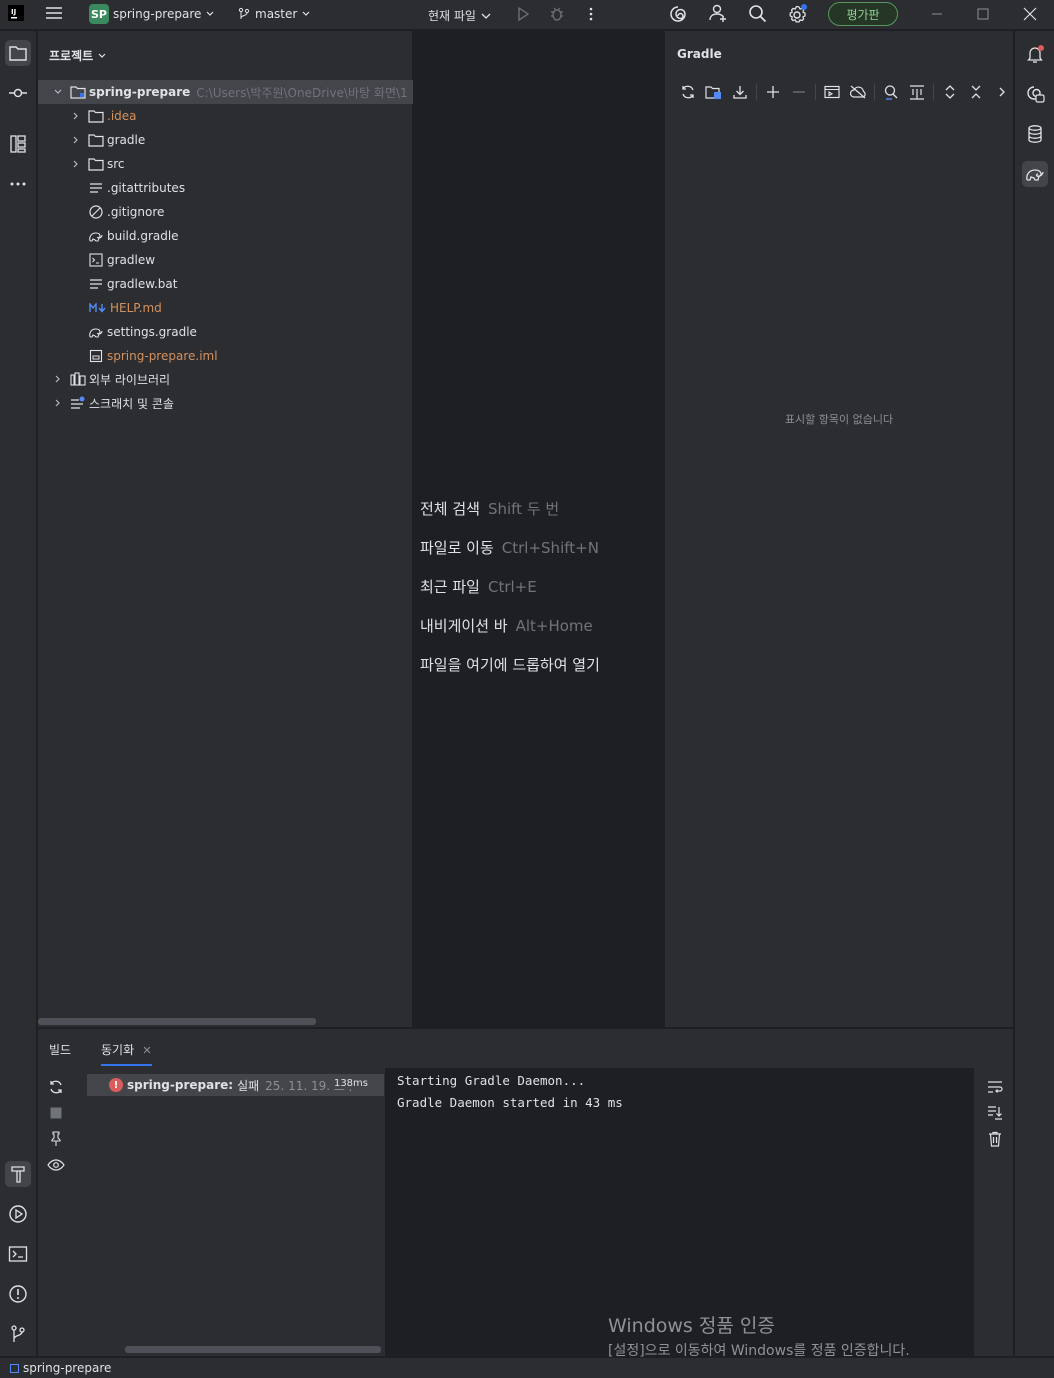 This screenshot has height=1378, width=1054. What do you see at coordinates (718, 13) in the screenshot?
I see `add-user-icon` at bounding box center [718, 13].